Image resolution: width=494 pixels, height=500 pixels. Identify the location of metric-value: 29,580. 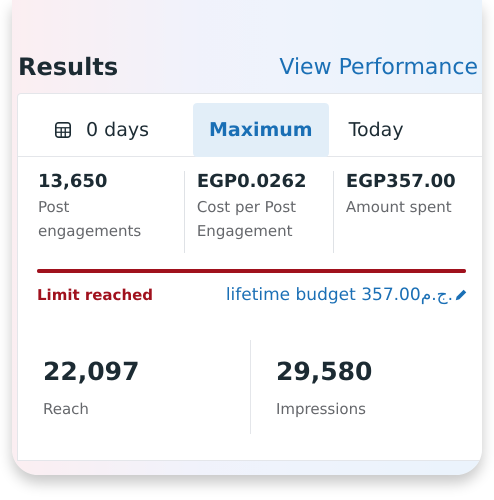
(325, 371).